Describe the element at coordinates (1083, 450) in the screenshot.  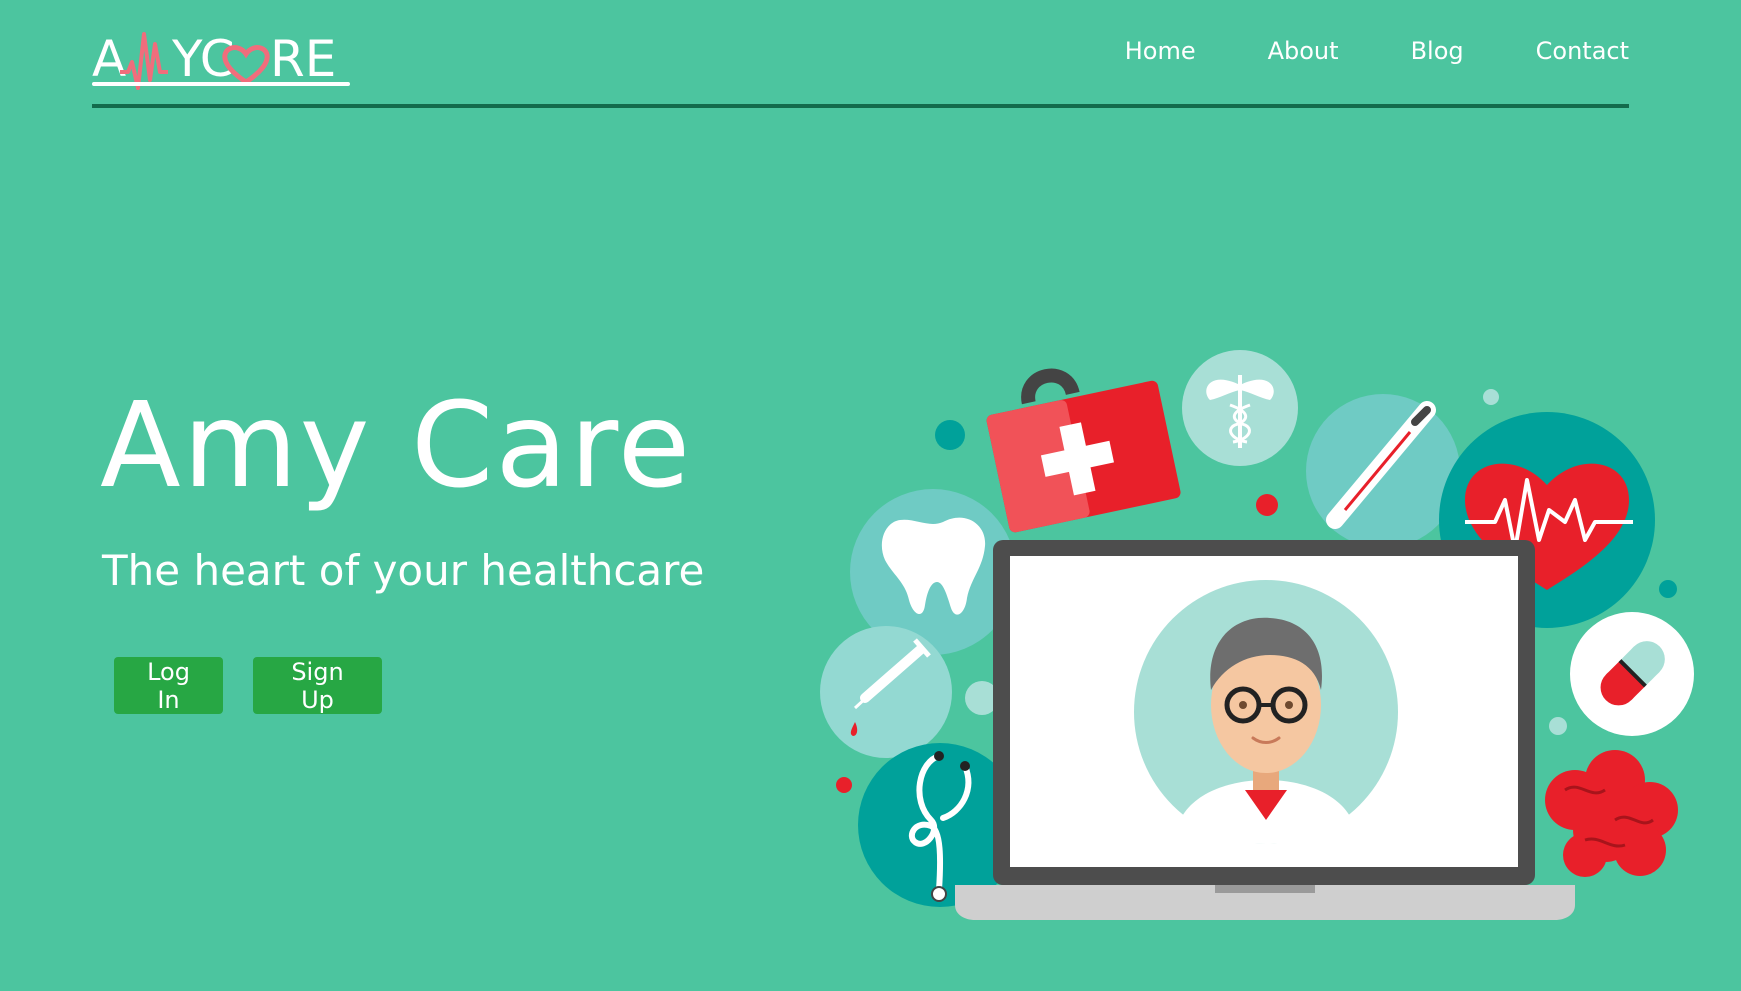
I see `first-aid-kit-icon` at that location.